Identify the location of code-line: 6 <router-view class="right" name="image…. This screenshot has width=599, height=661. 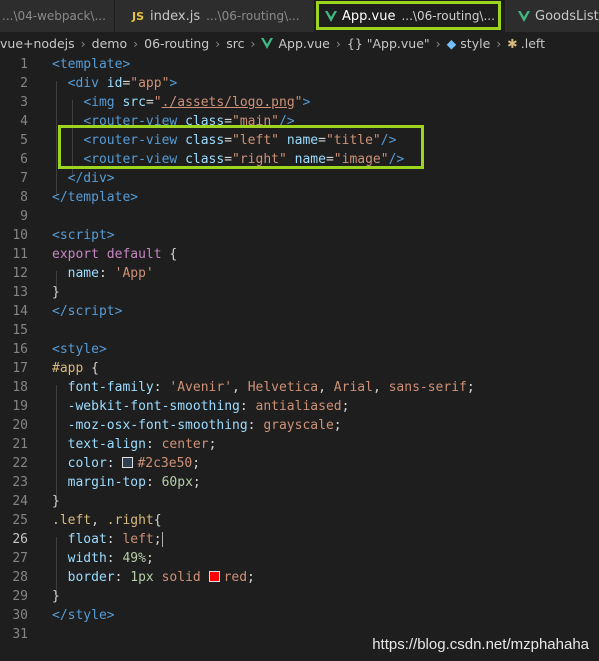
(299, 159).